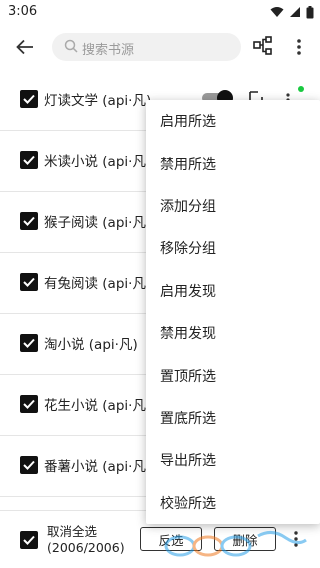  I want to click on menu-item-disable-explore: 禁用发现, so click(233, 333).